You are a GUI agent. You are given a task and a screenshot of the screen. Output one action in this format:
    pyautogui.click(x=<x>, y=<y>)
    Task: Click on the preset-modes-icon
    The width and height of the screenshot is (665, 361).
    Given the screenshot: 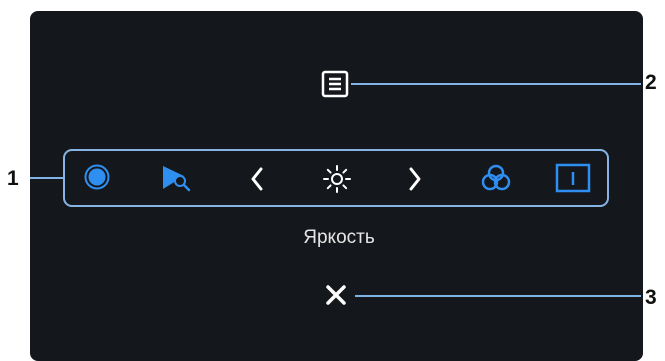 What is the action you would take?
    pyautogui.click(x=97, y=177)
    